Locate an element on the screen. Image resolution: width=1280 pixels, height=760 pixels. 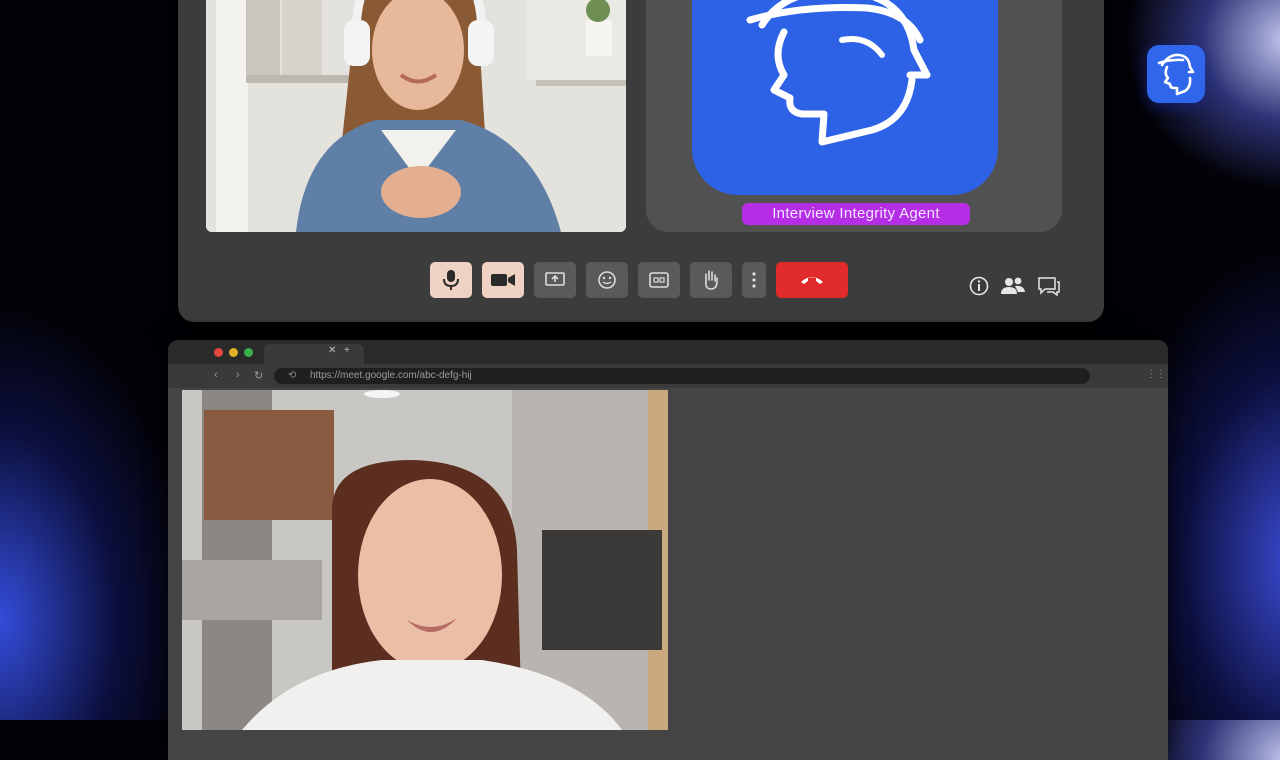
end-call-button is located at coordinates (812, 280).